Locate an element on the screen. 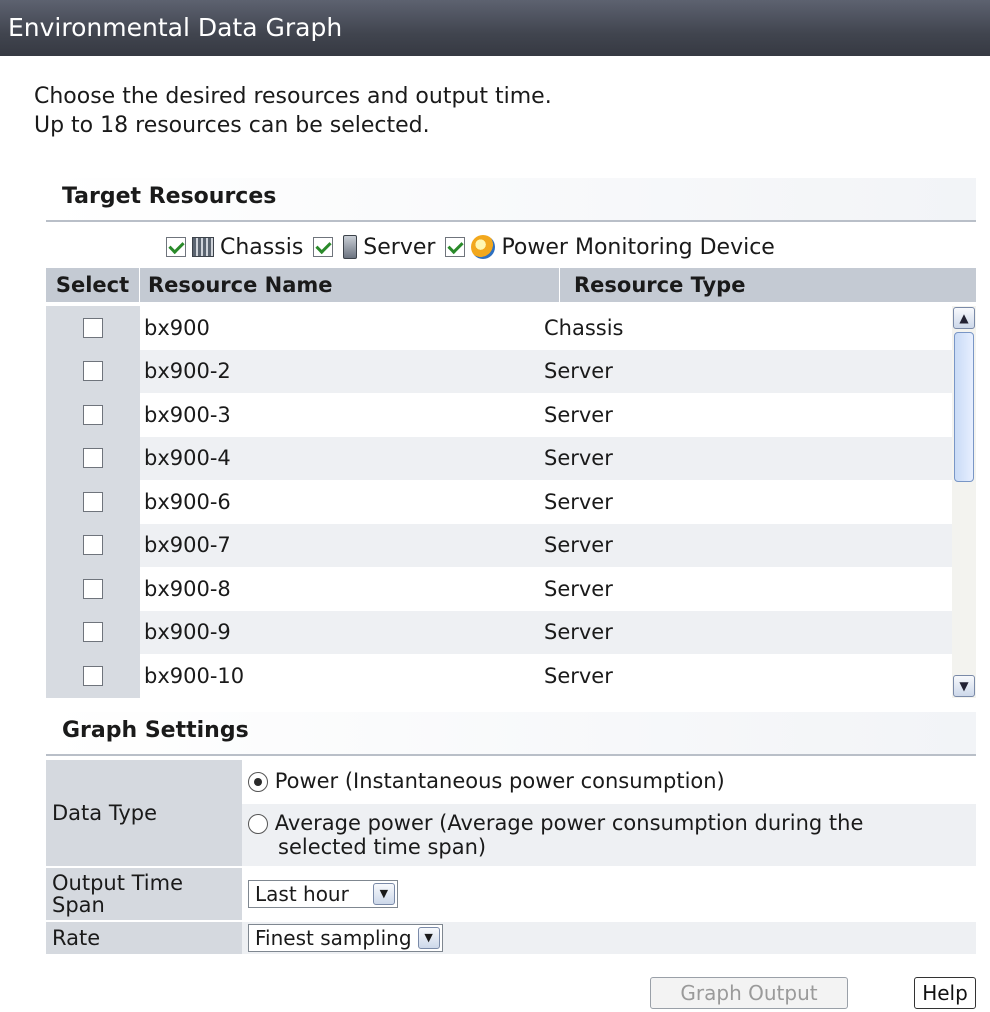  option-power-row: Power (Instantaneous power consumption) is located at coordinates (609, 781).